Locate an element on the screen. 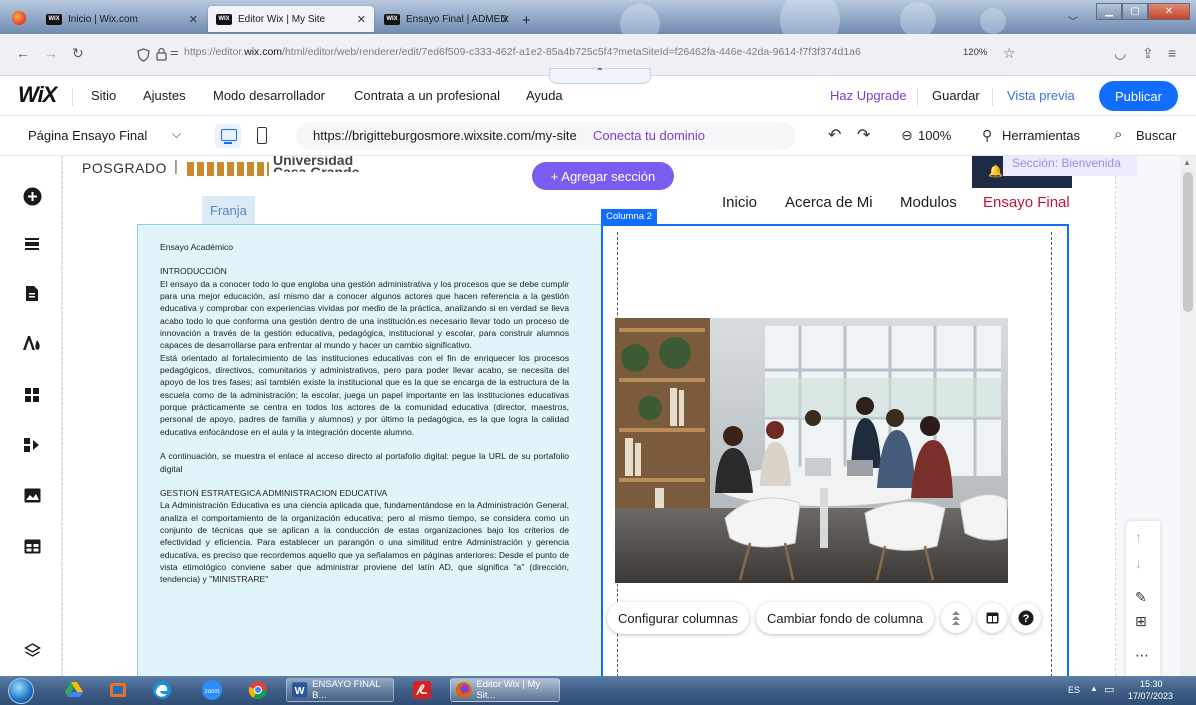 Image resolution: width=1196 pixels, height=705 pixels. language-indicator: ES is located at coordinates (1074, 690).